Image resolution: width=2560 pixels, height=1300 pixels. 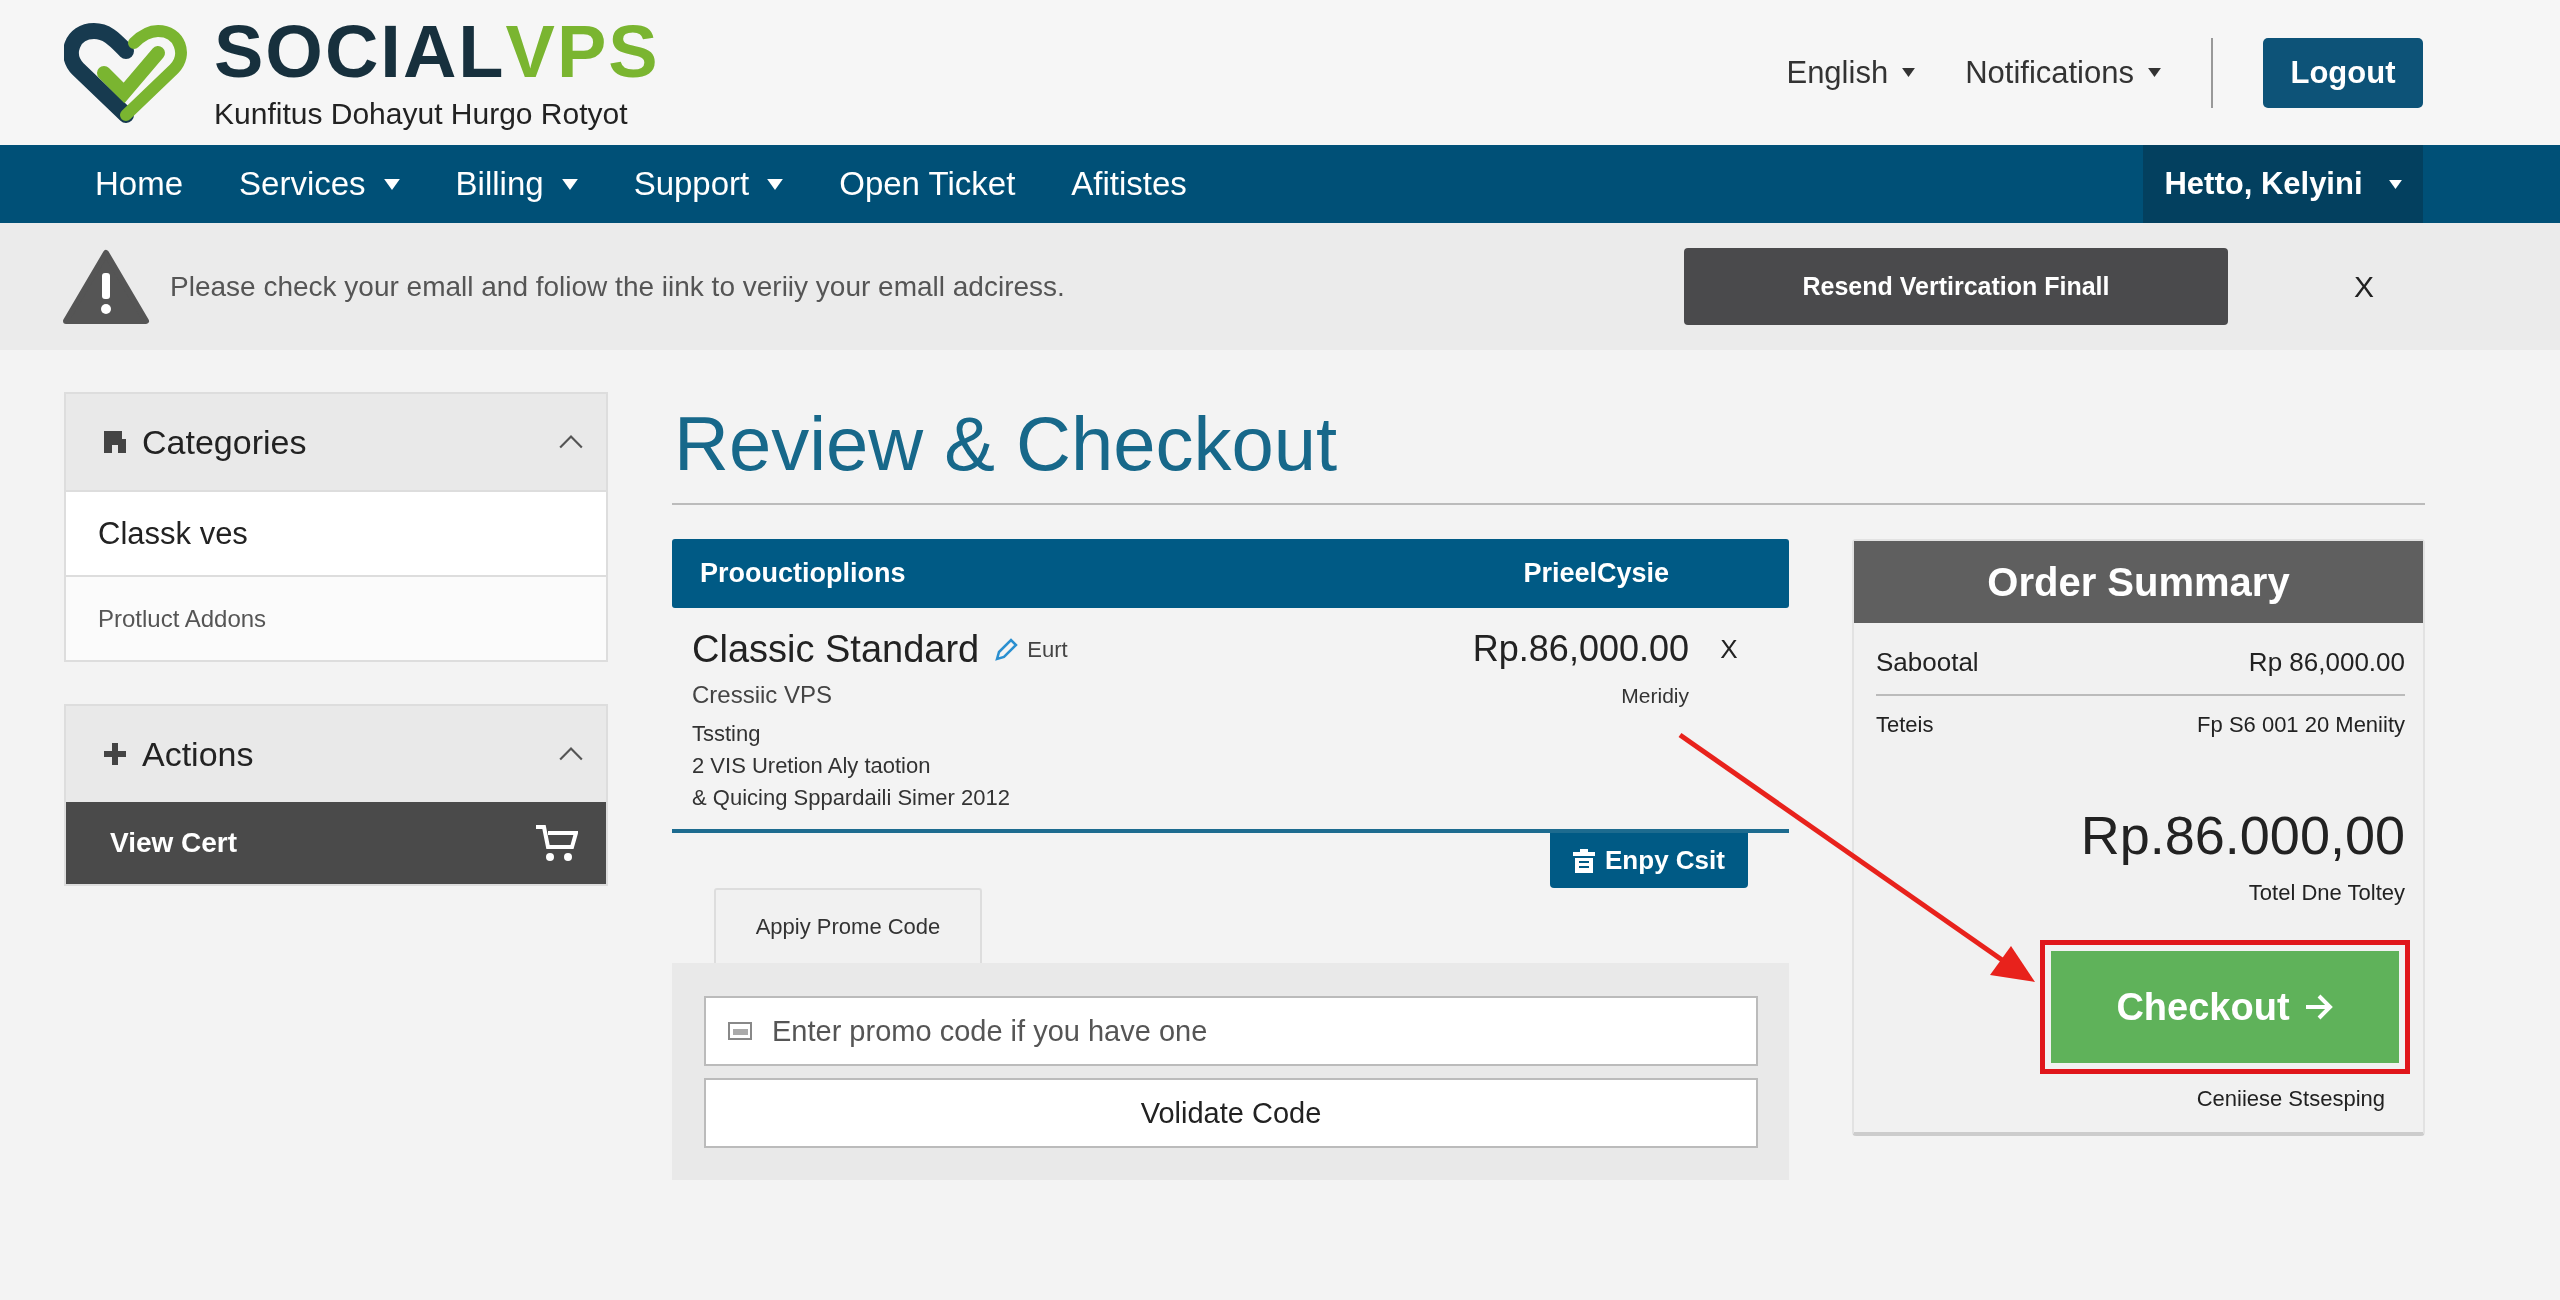 What do you see at coordinates (617, 286) in the screenshot?
I see `alert-message: Please check your emall and foliow the iink to veriiy your emall adciress.` at bounding box center [617, 286].